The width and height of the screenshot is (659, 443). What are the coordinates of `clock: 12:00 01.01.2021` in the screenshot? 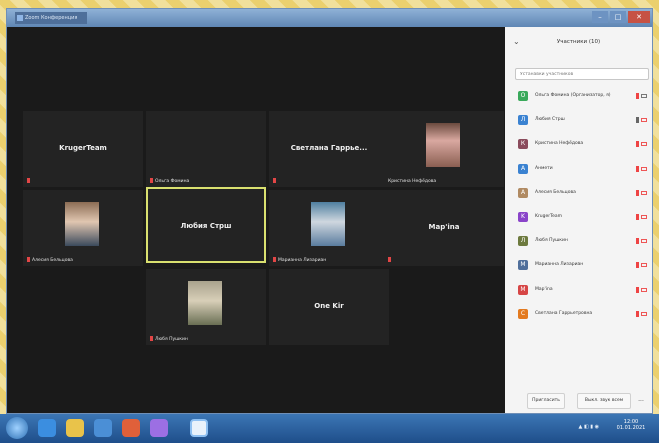 It's located at (631, 425).